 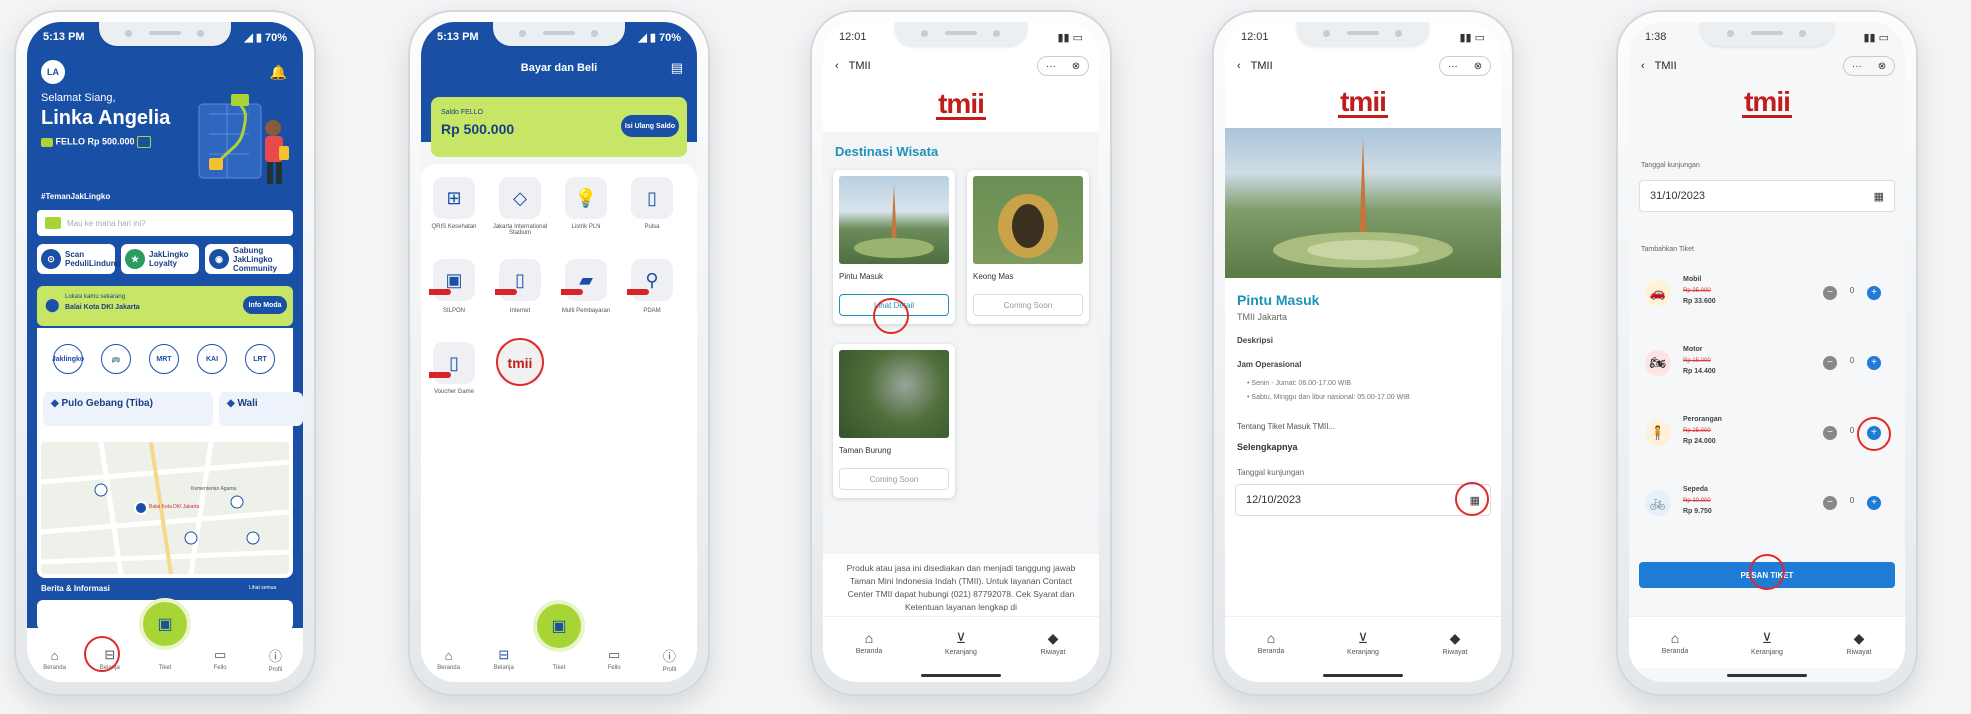 I want to click on menu-voucher-game: ▯, so click(x=452, y=363).